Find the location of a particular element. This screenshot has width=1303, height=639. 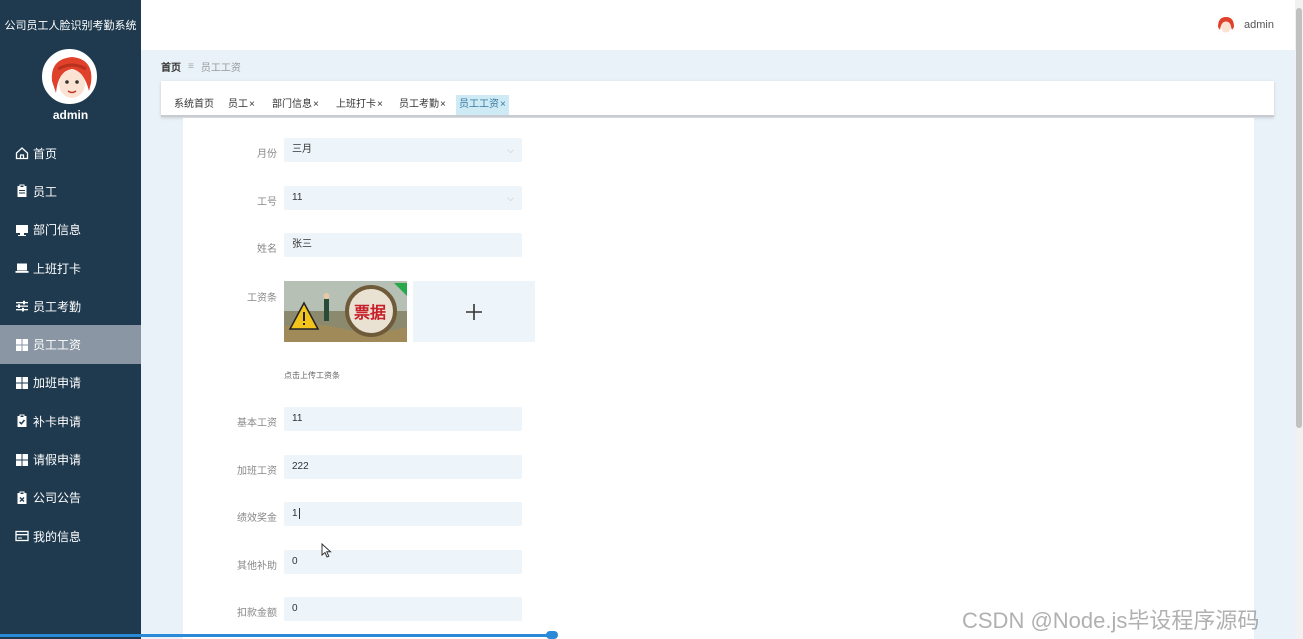

laptop-icon is located at coordinates (22, 268).